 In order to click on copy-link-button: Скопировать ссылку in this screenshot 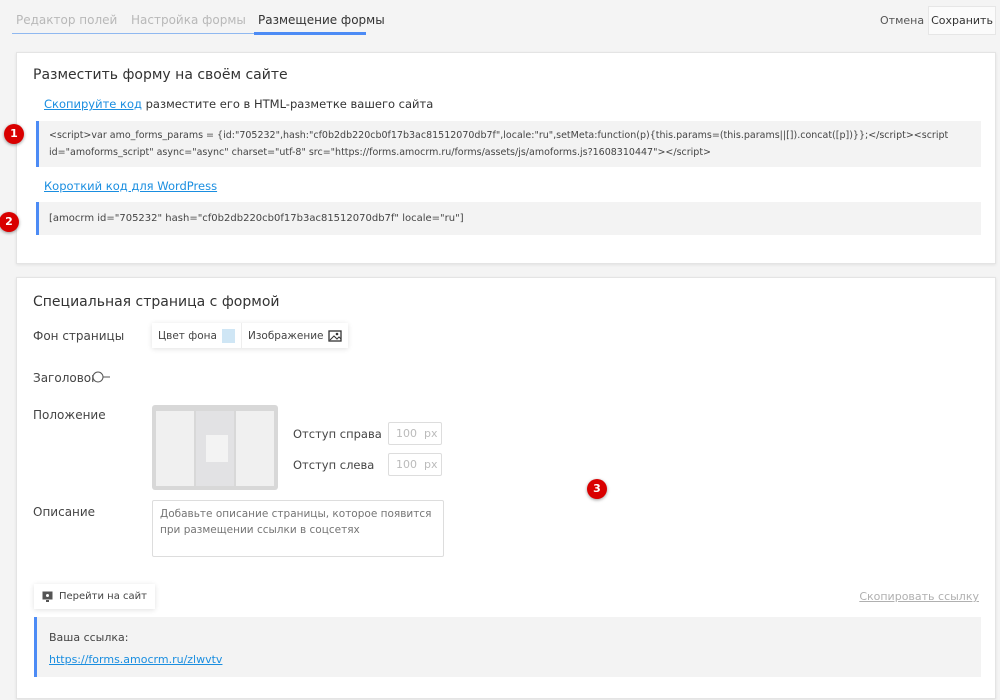, I will do `click(919, 596)`.